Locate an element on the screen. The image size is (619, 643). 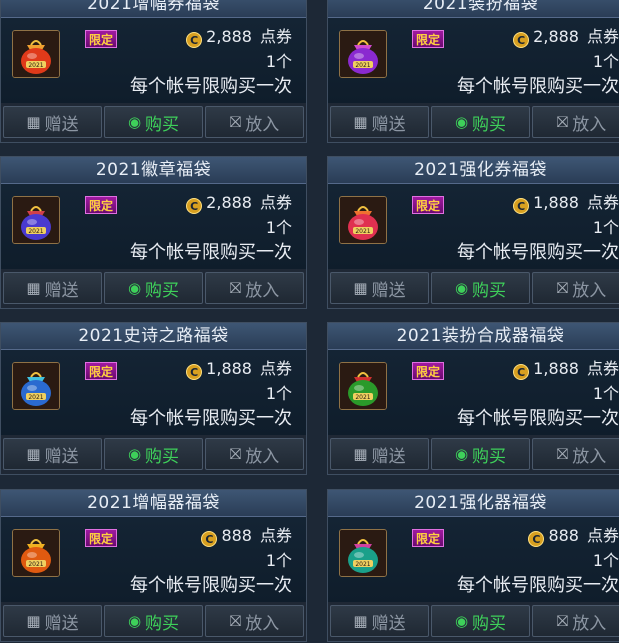
item-body: 2021 限定 C 888 点券 1个 每个帐号限购买一次 is located at coordinates (153, 559).